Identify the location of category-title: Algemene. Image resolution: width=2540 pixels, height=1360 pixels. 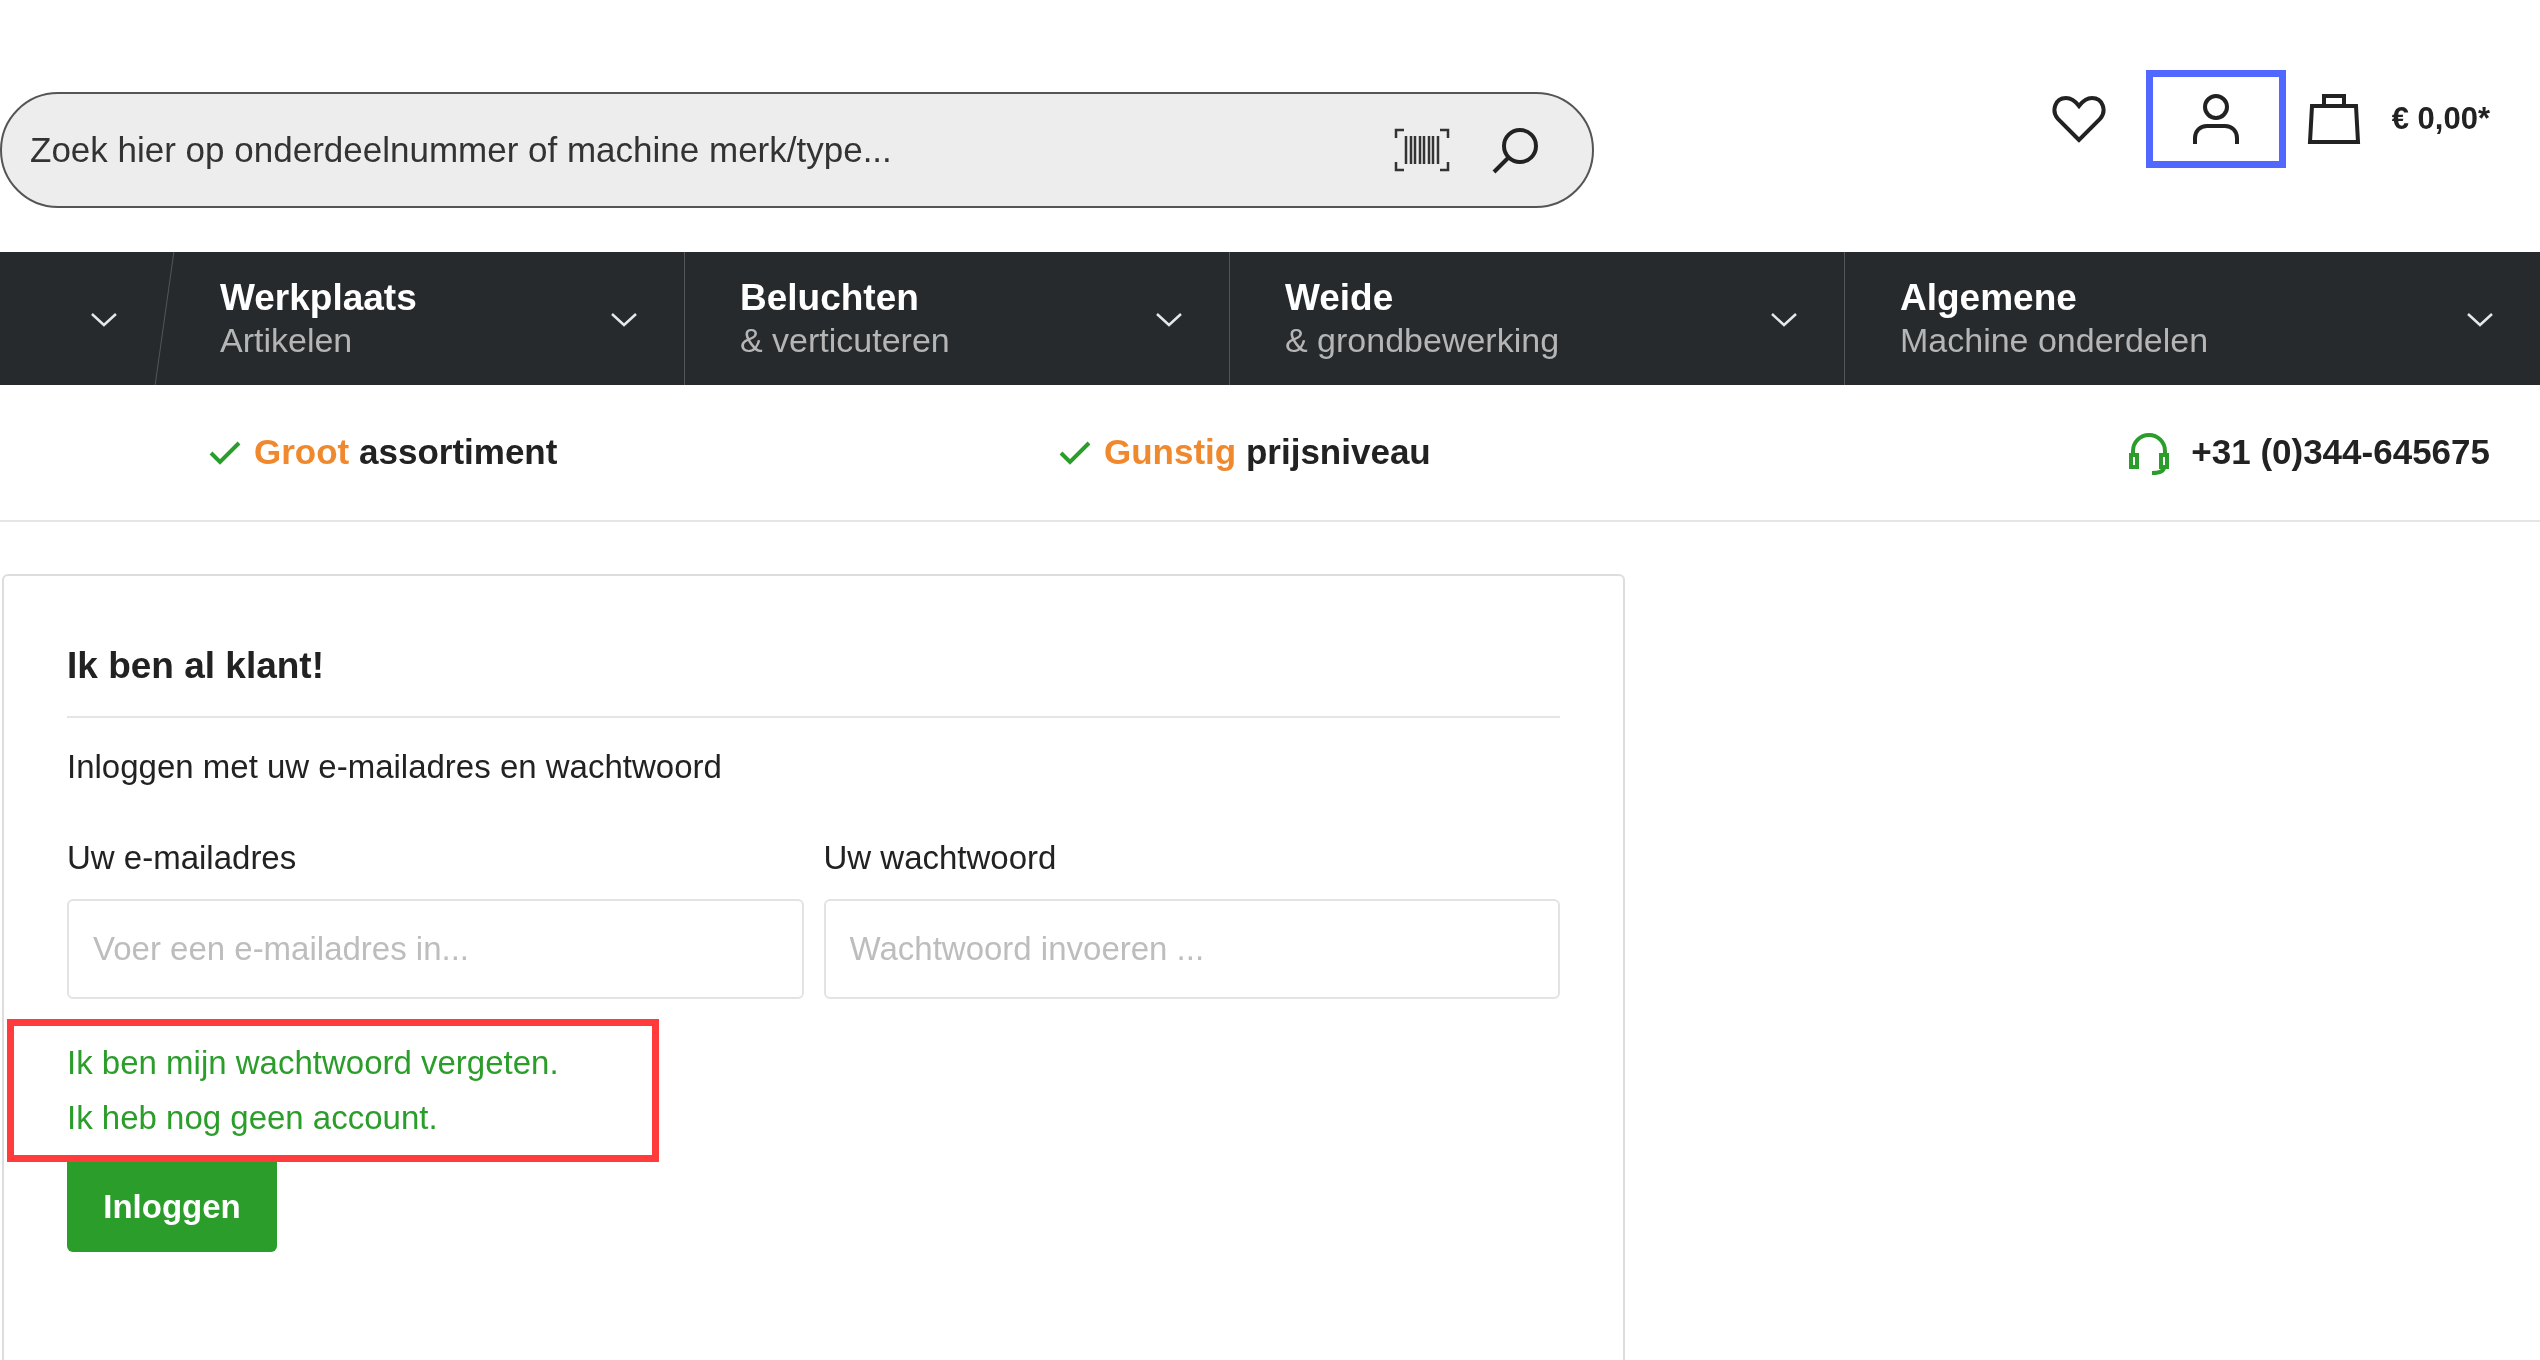
(1989, 297).